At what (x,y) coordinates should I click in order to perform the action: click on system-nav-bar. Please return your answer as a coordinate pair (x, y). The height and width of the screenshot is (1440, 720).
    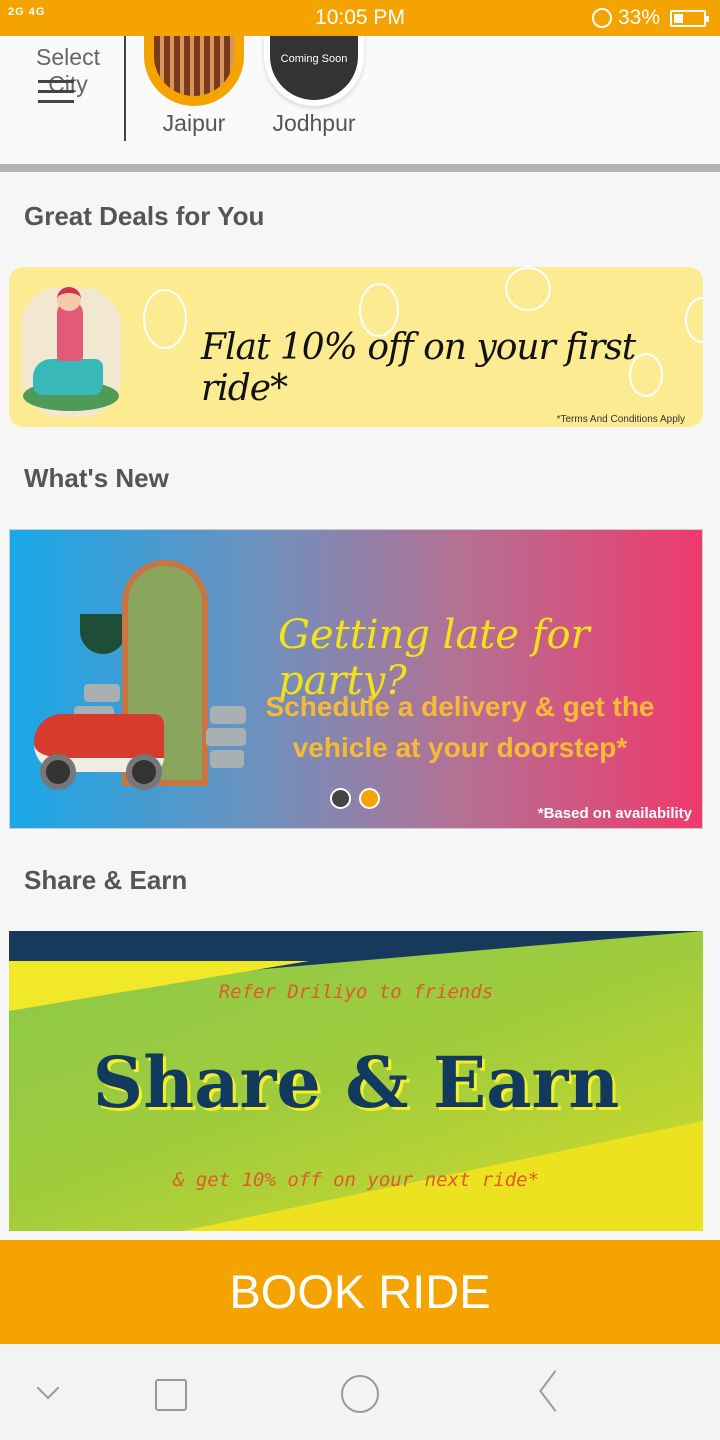
    Looking at the image, I should click on (360, 1392).